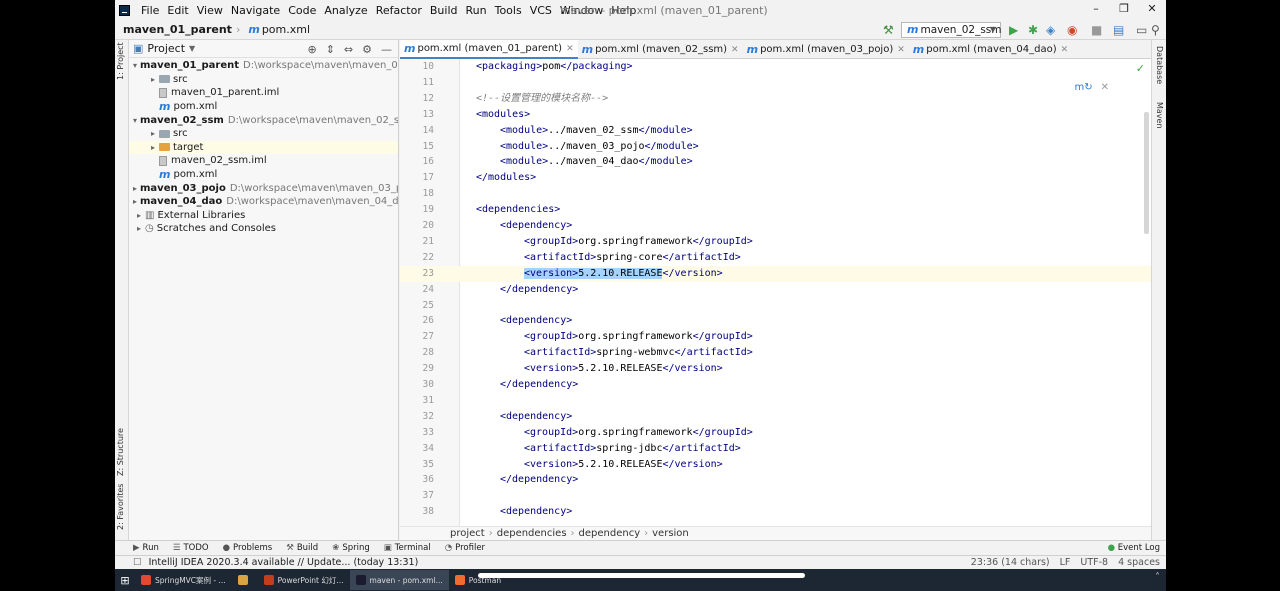  I want to click on xml-breadcrumb-item: dependencies, so click(532, 533).